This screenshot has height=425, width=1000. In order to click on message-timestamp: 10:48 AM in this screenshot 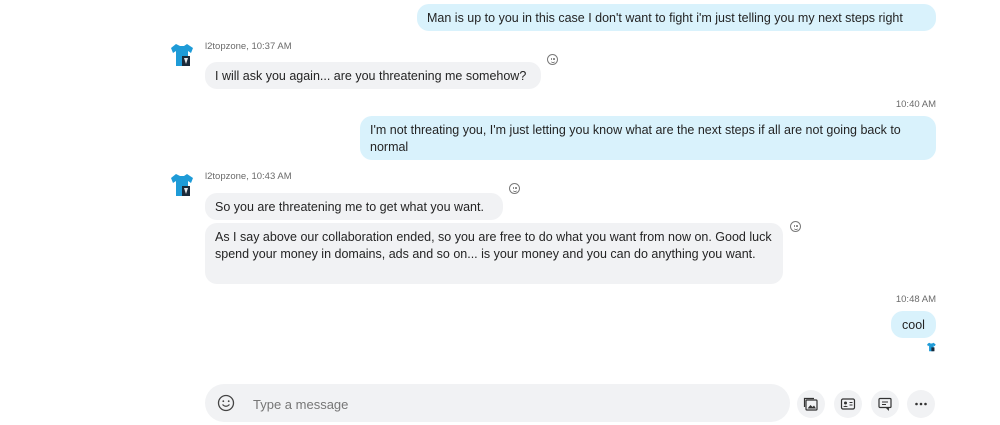, I will do `click(915, 299)`.